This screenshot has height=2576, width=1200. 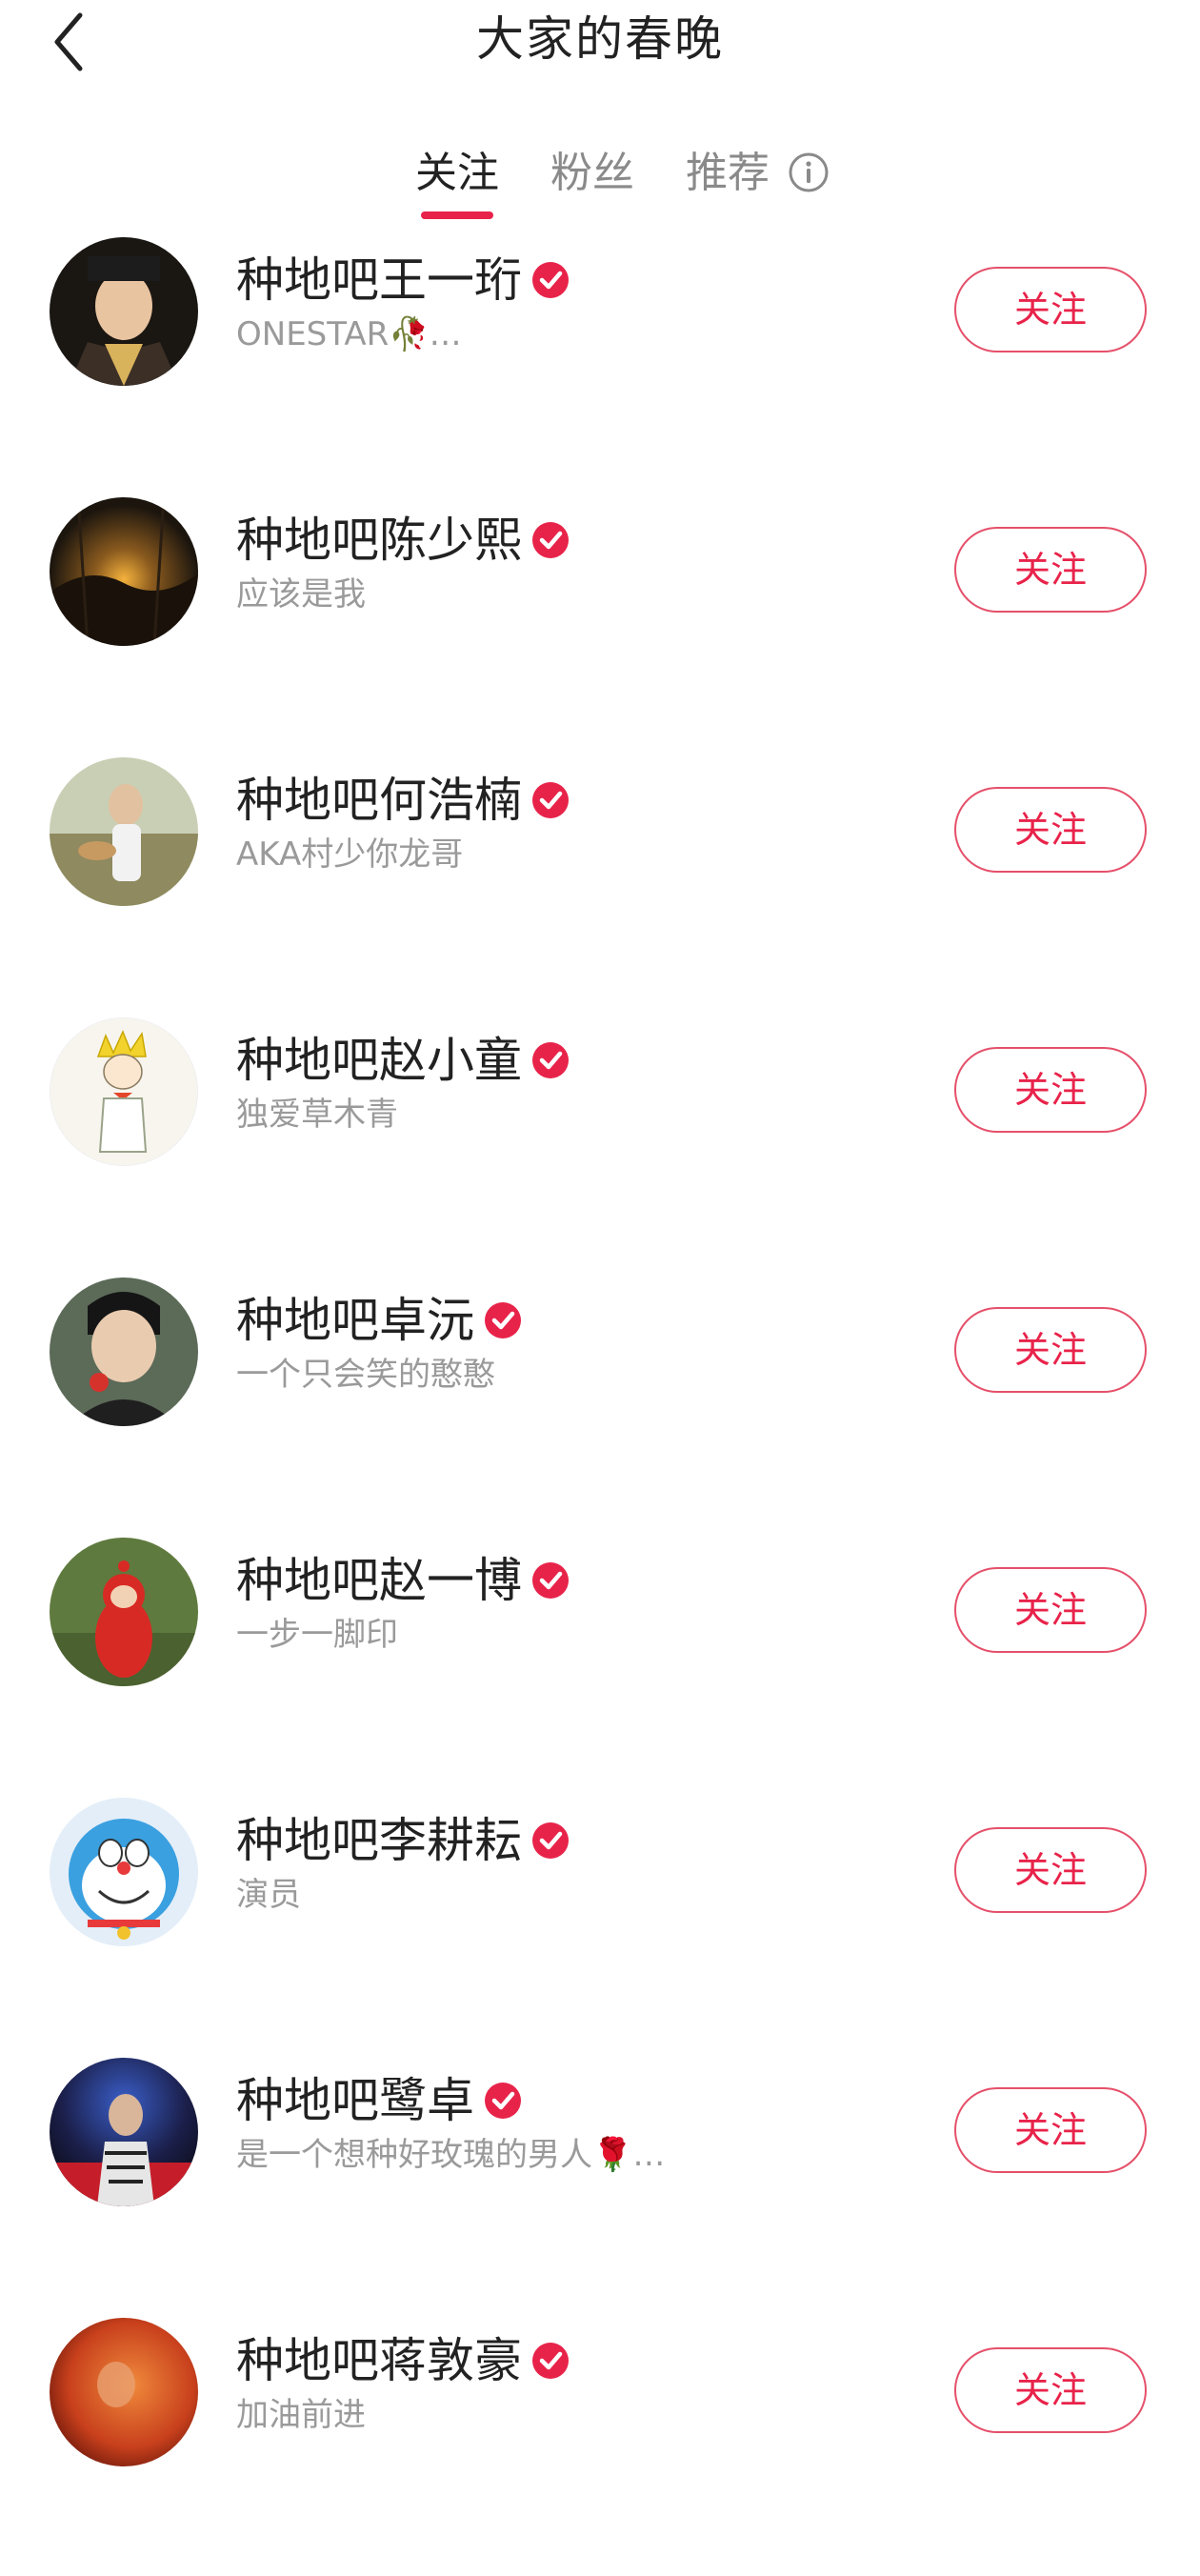 What do you see at coordinates (600, 1146) in the screenshot?
I see `list-item: 种地吧赵小童 独爱草木青 关注` at bounding box center [600, 1146].